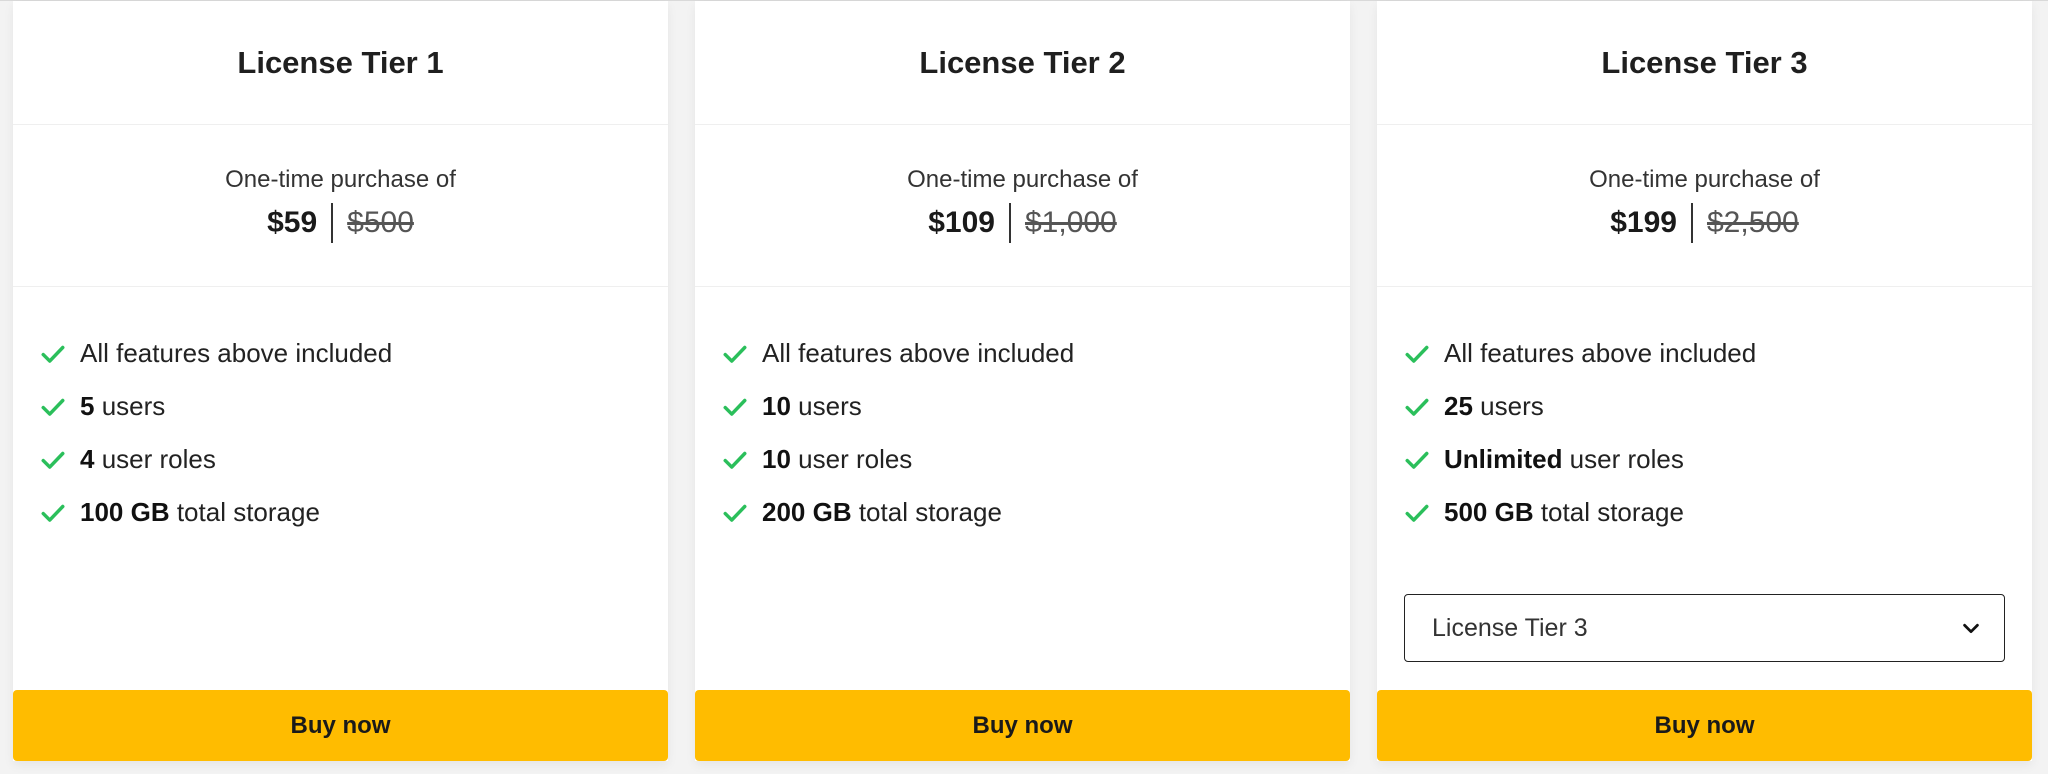  What do you see at coordinates (1704, 512) in the screenshot?
I see `feature-item: 500 GB total storage` at bounding box center [1704, 512].